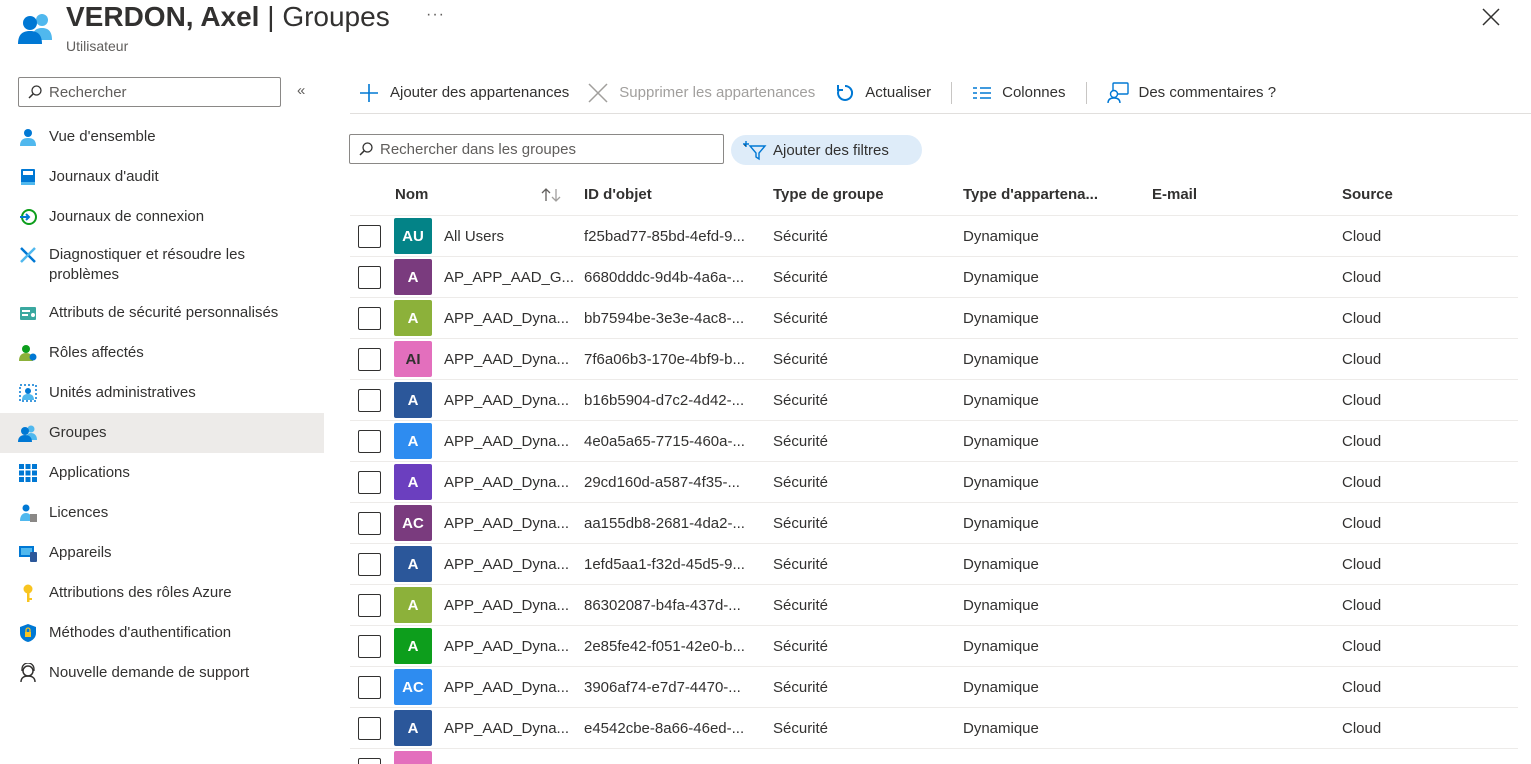 This screenshot has width=1531, height=764. What do you see at coordinates (162, 393) in the screenshot?
I see `sidebar-item-admin-units: Unités administratives` at bounding box center [162, 393].